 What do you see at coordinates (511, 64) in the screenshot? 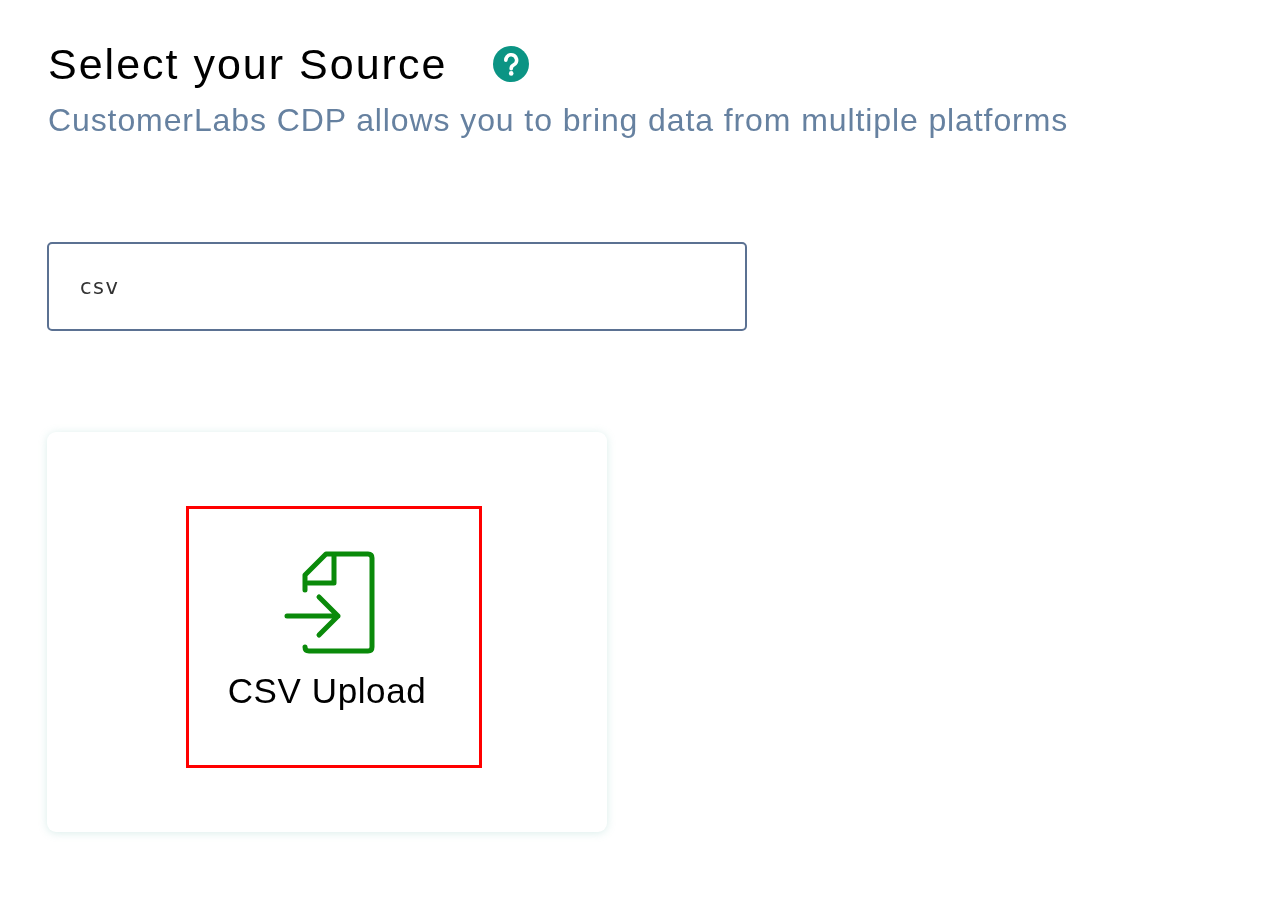
I see `help-icon` at bounding box center [511, 64].